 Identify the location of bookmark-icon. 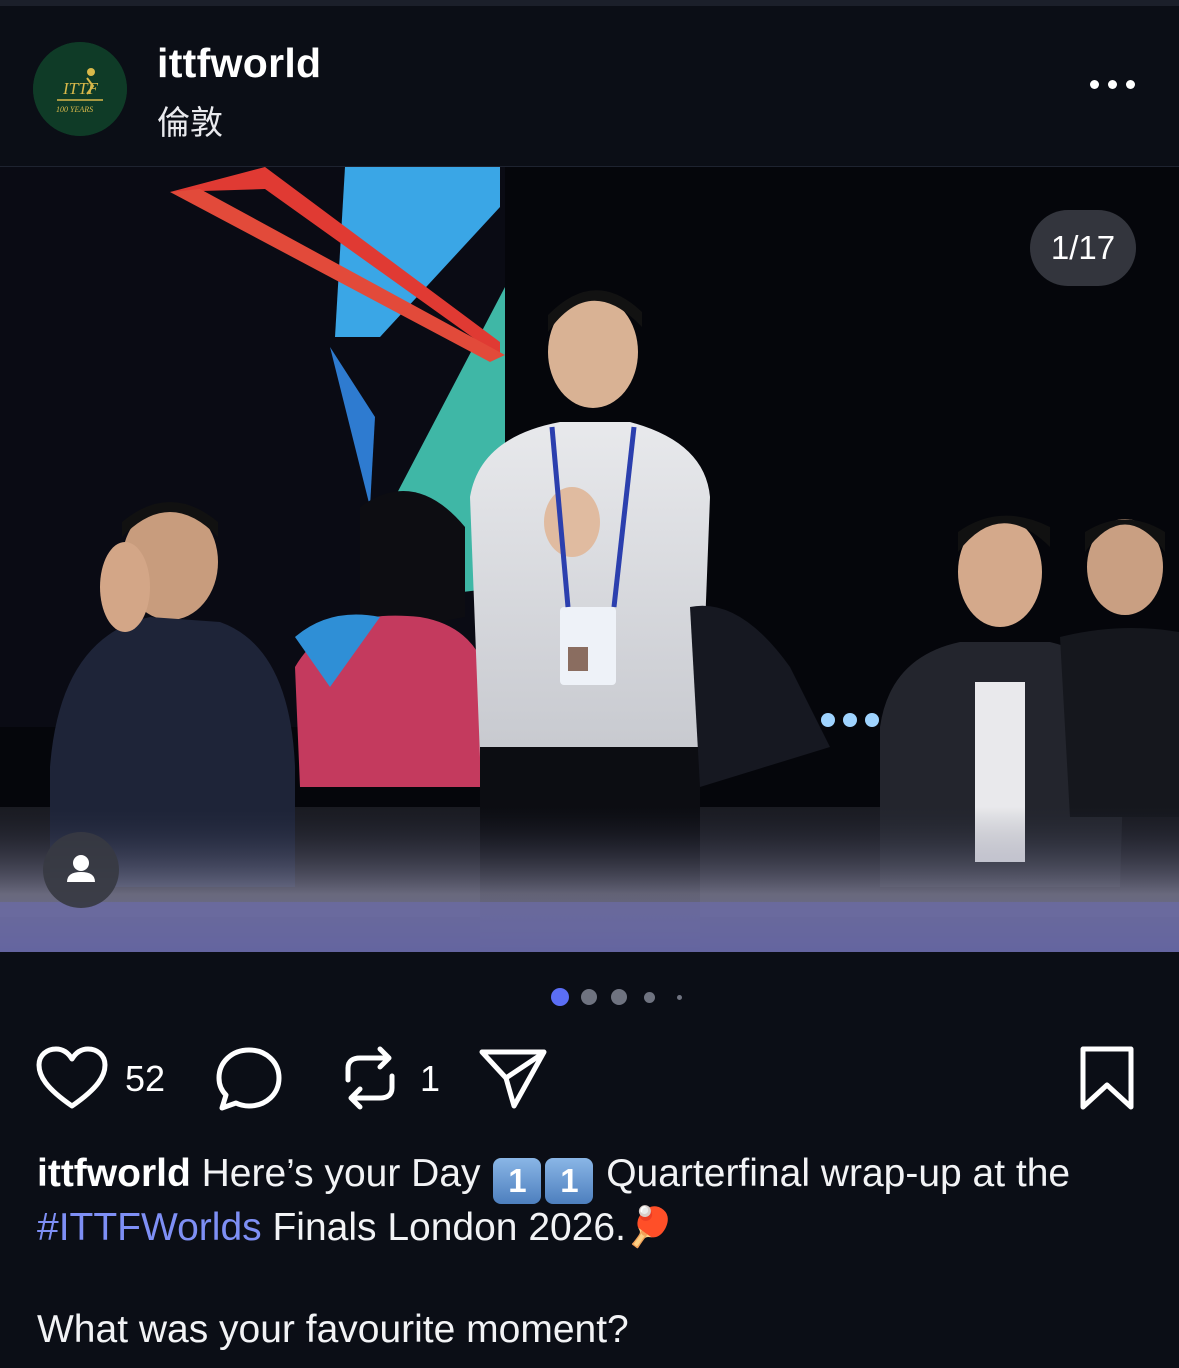
(1107, 1078).